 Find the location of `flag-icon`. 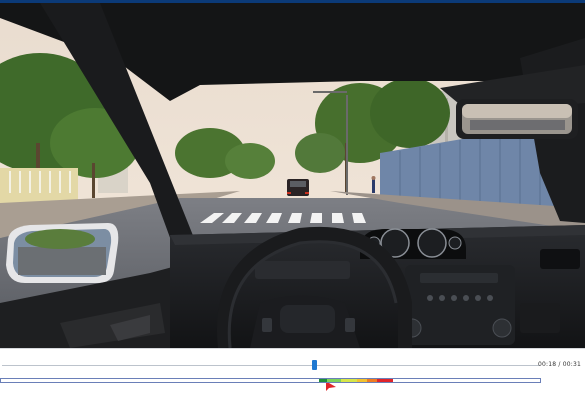

flag-icon is located at coordinates (331, 387).